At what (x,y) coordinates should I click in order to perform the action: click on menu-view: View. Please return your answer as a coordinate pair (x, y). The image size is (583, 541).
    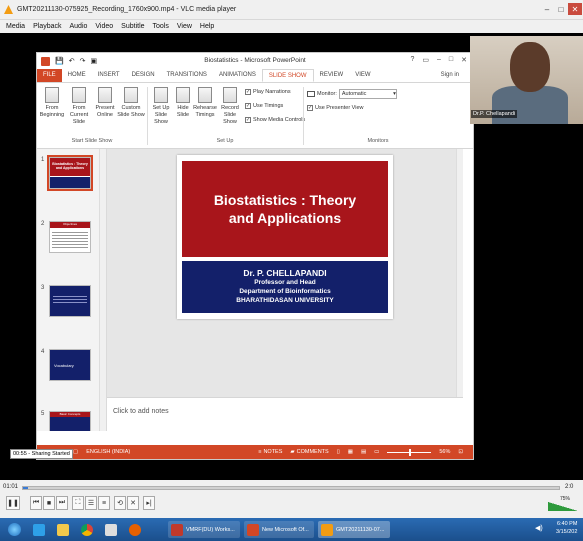
    Looking at the image, I should click on (184, 26).